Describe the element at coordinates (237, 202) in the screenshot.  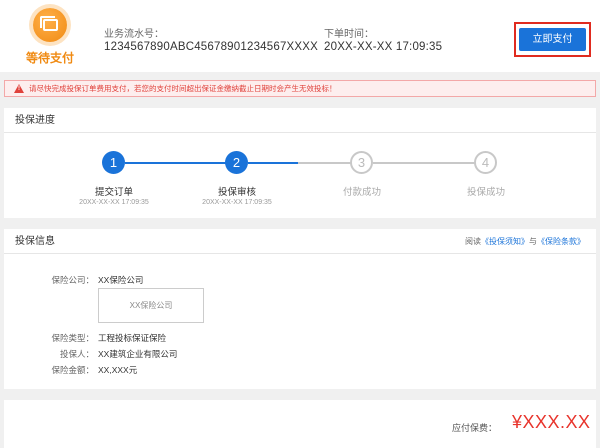
I see `step-2-time: 20XX-XX-XX 17:09:35` at that location.